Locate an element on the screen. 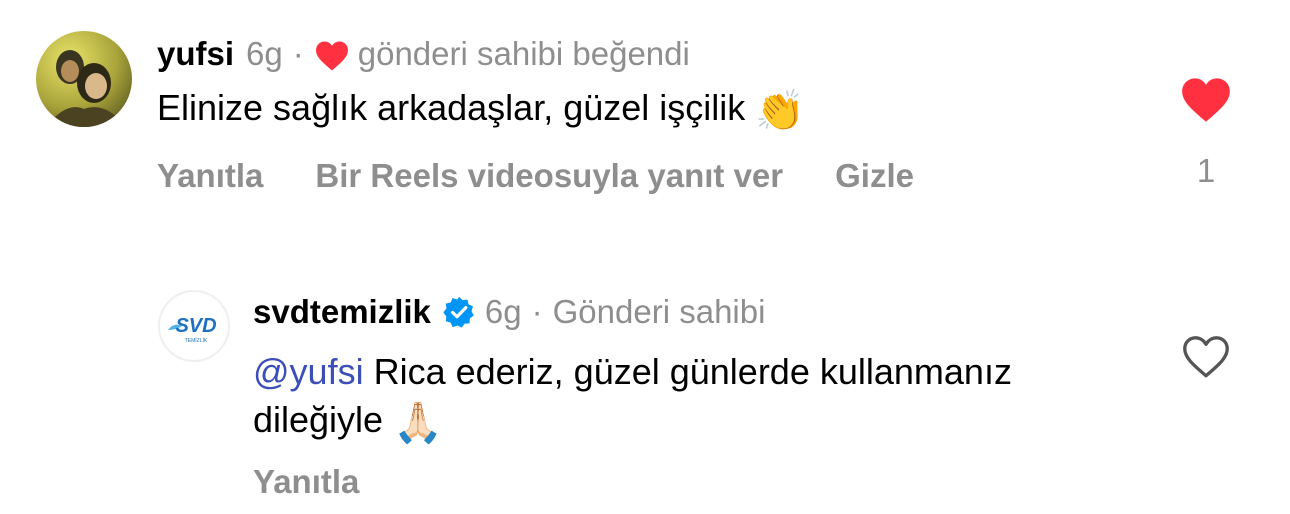 Image resolution: width=1290 pixels, height=514 pixels. comment-actions: Yanıtla is located at coordinates (306, 482).